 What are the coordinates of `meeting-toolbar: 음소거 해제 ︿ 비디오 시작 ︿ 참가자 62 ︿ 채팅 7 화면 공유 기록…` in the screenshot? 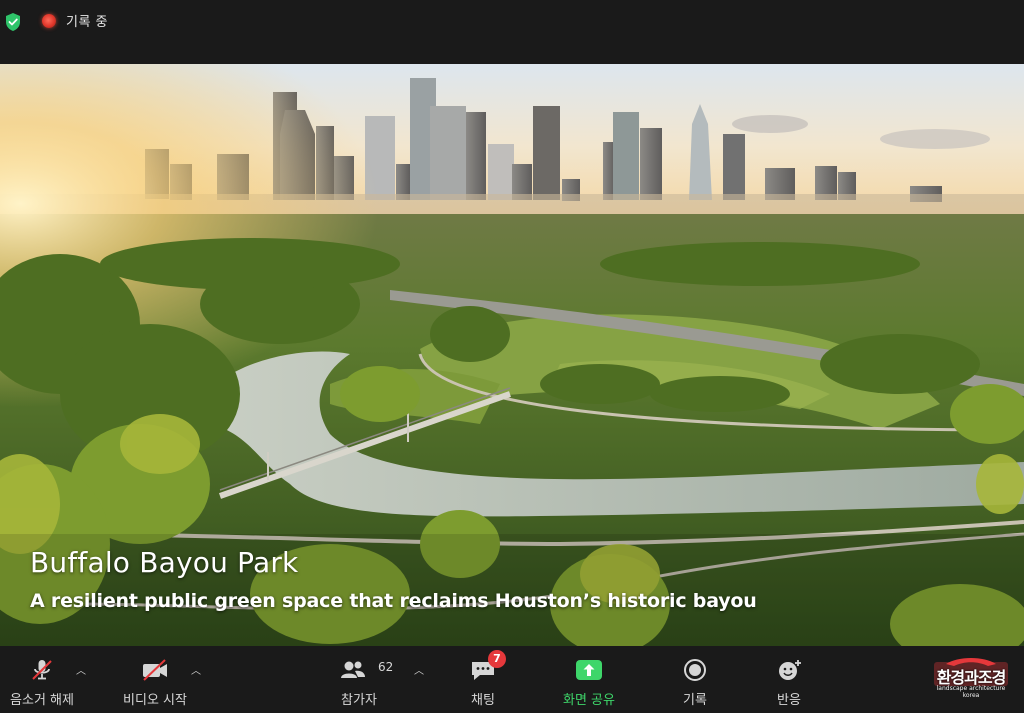 It's located at (512, 679).